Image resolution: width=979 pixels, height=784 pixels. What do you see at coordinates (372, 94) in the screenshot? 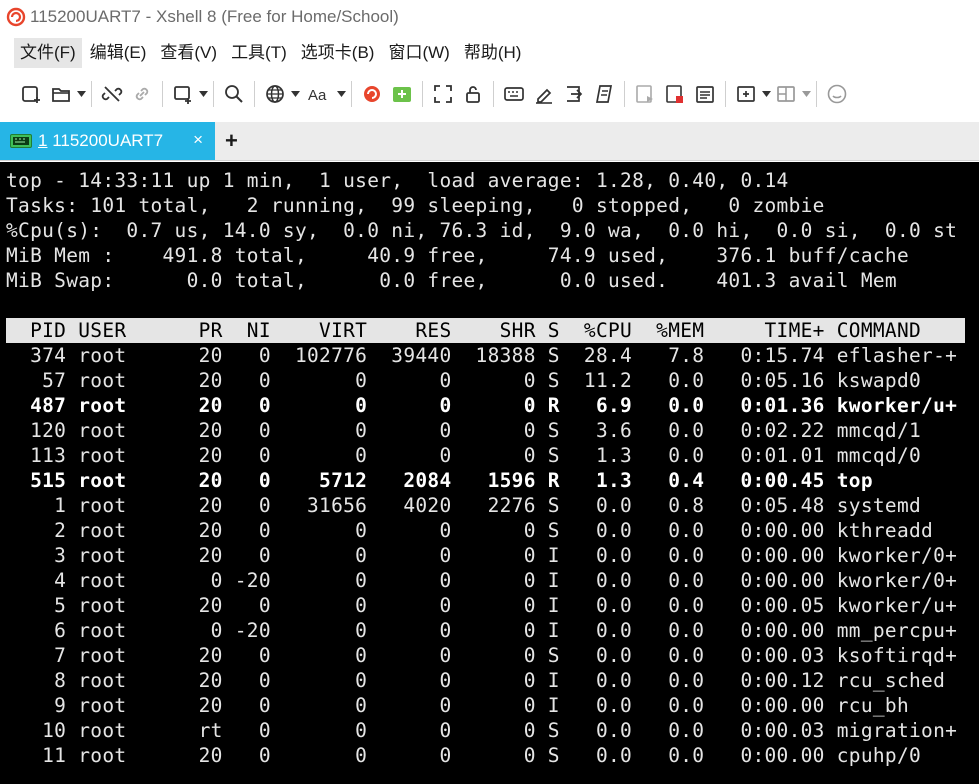
I see `xshell-icon` at bounding box center [372, 94].